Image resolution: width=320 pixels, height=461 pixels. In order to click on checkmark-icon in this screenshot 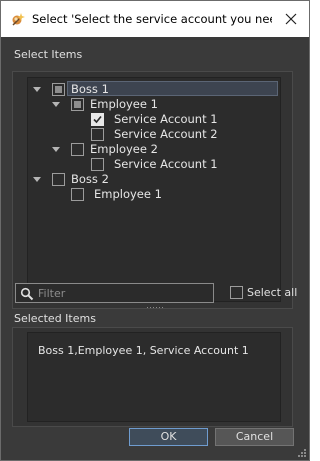, I will do `click(97, 119)`.